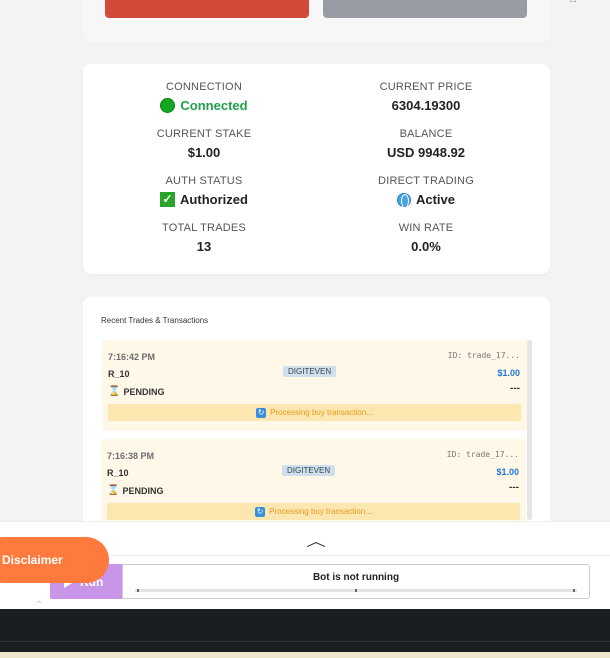 The height and width of the screenshot is (658, 610). I want to click on divider, so click(305, 641).